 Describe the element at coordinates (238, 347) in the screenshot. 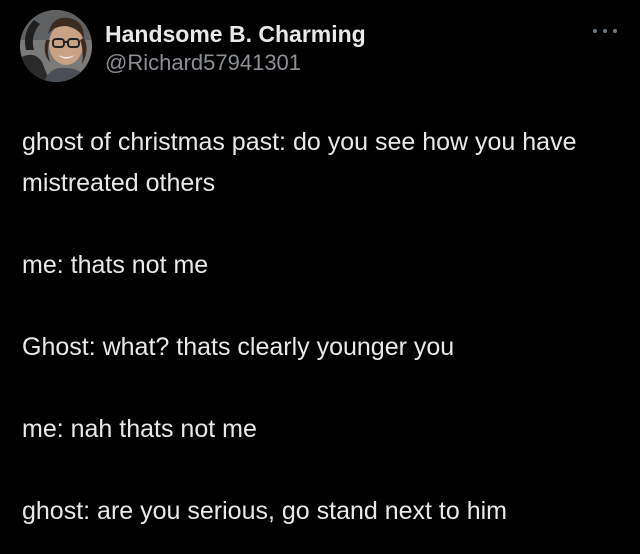

I see `tweet-paragraph: Ghost: what? thats clearly younger you` at that location.